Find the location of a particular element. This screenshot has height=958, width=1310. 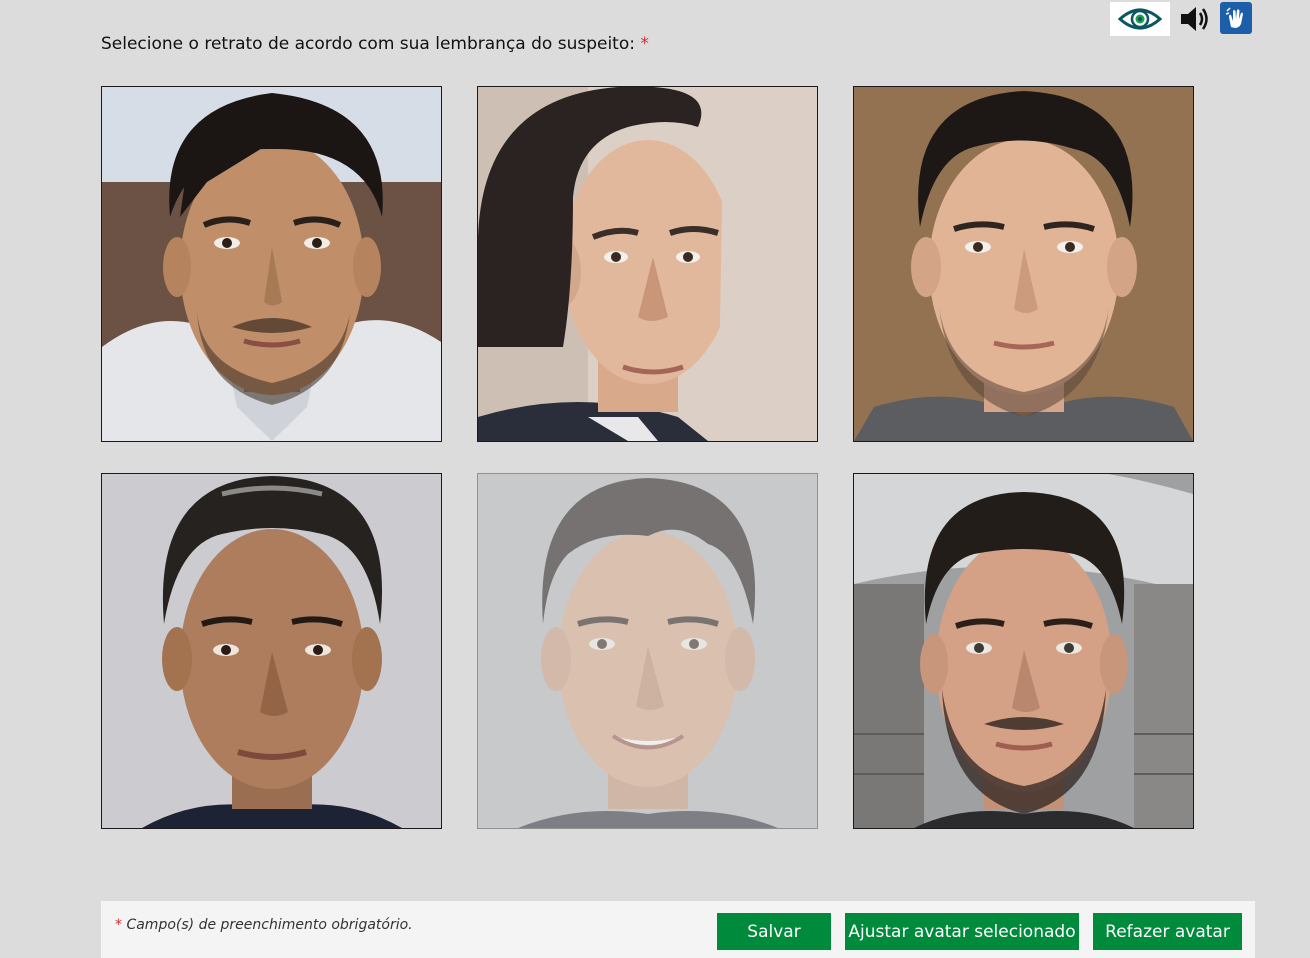

adjust-avatar-button: Ajustar avatar selecionado is located at coordinates (962, 931).